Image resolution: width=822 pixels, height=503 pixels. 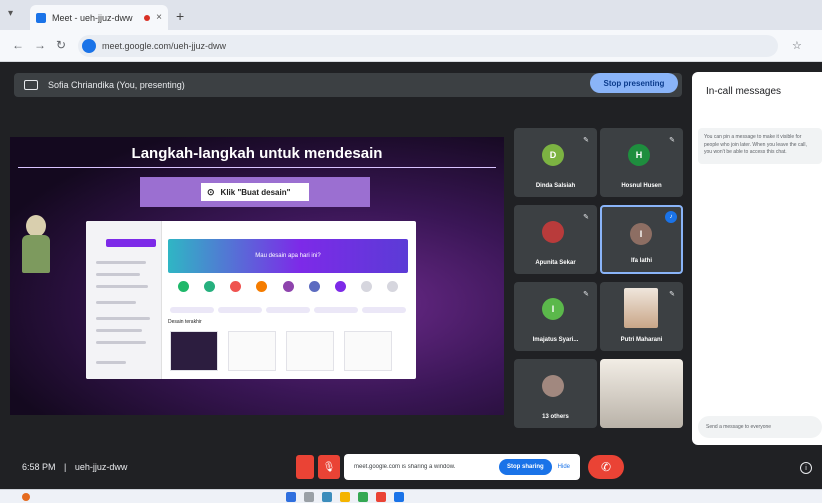 I want to click on slide-title: Langkah-langkah untuk mendesain, so click(x=257, y=153).